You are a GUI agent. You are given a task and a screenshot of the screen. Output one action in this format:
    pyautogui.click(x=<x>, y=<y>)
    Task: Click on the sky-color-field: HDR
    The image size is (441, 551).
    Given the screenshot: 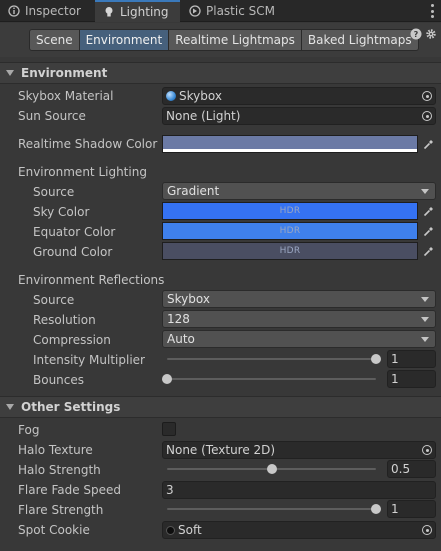 What is the action you would take?
    pyautogui.click(x=290, y=211)
    